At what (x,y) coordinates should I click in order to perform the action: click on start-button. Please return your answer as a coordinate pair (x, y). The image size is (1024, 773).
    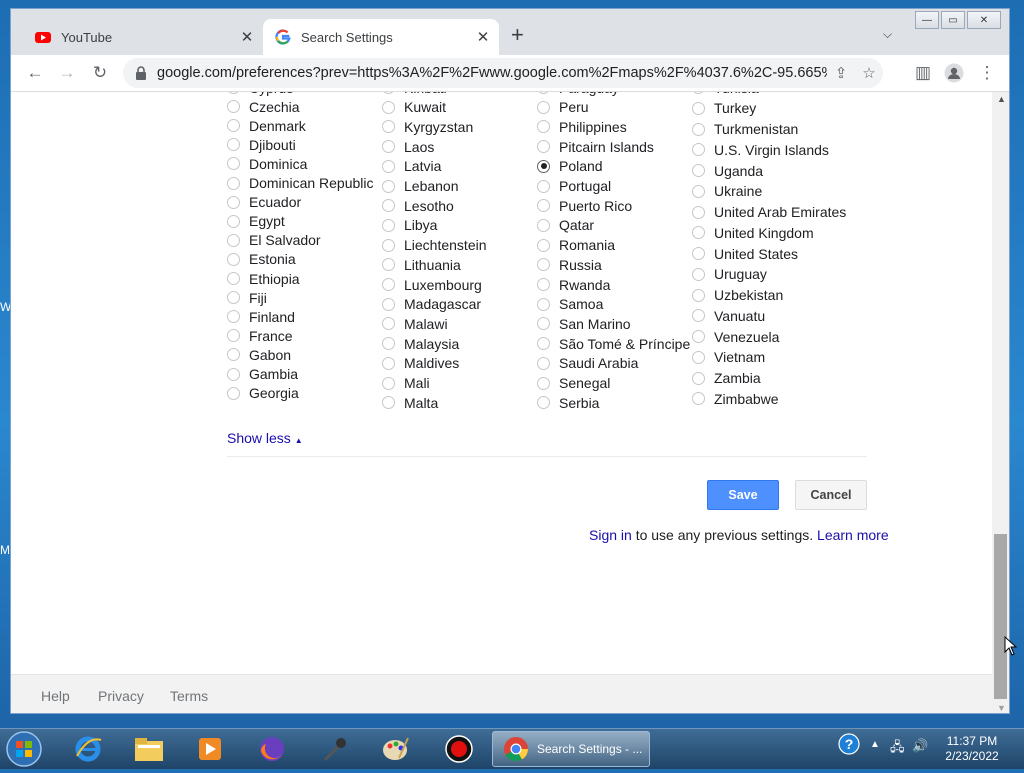
    Looking at the image, I should click on (24, 749).